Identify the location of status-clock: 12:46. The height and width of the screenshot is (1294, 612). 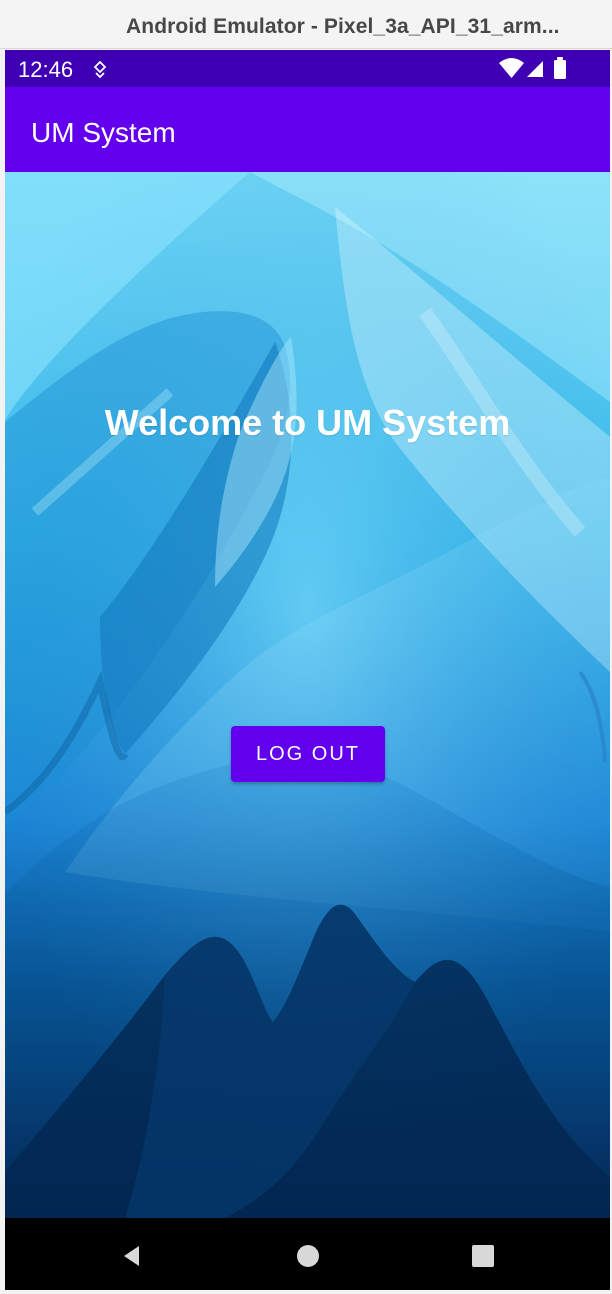
(46, 69).